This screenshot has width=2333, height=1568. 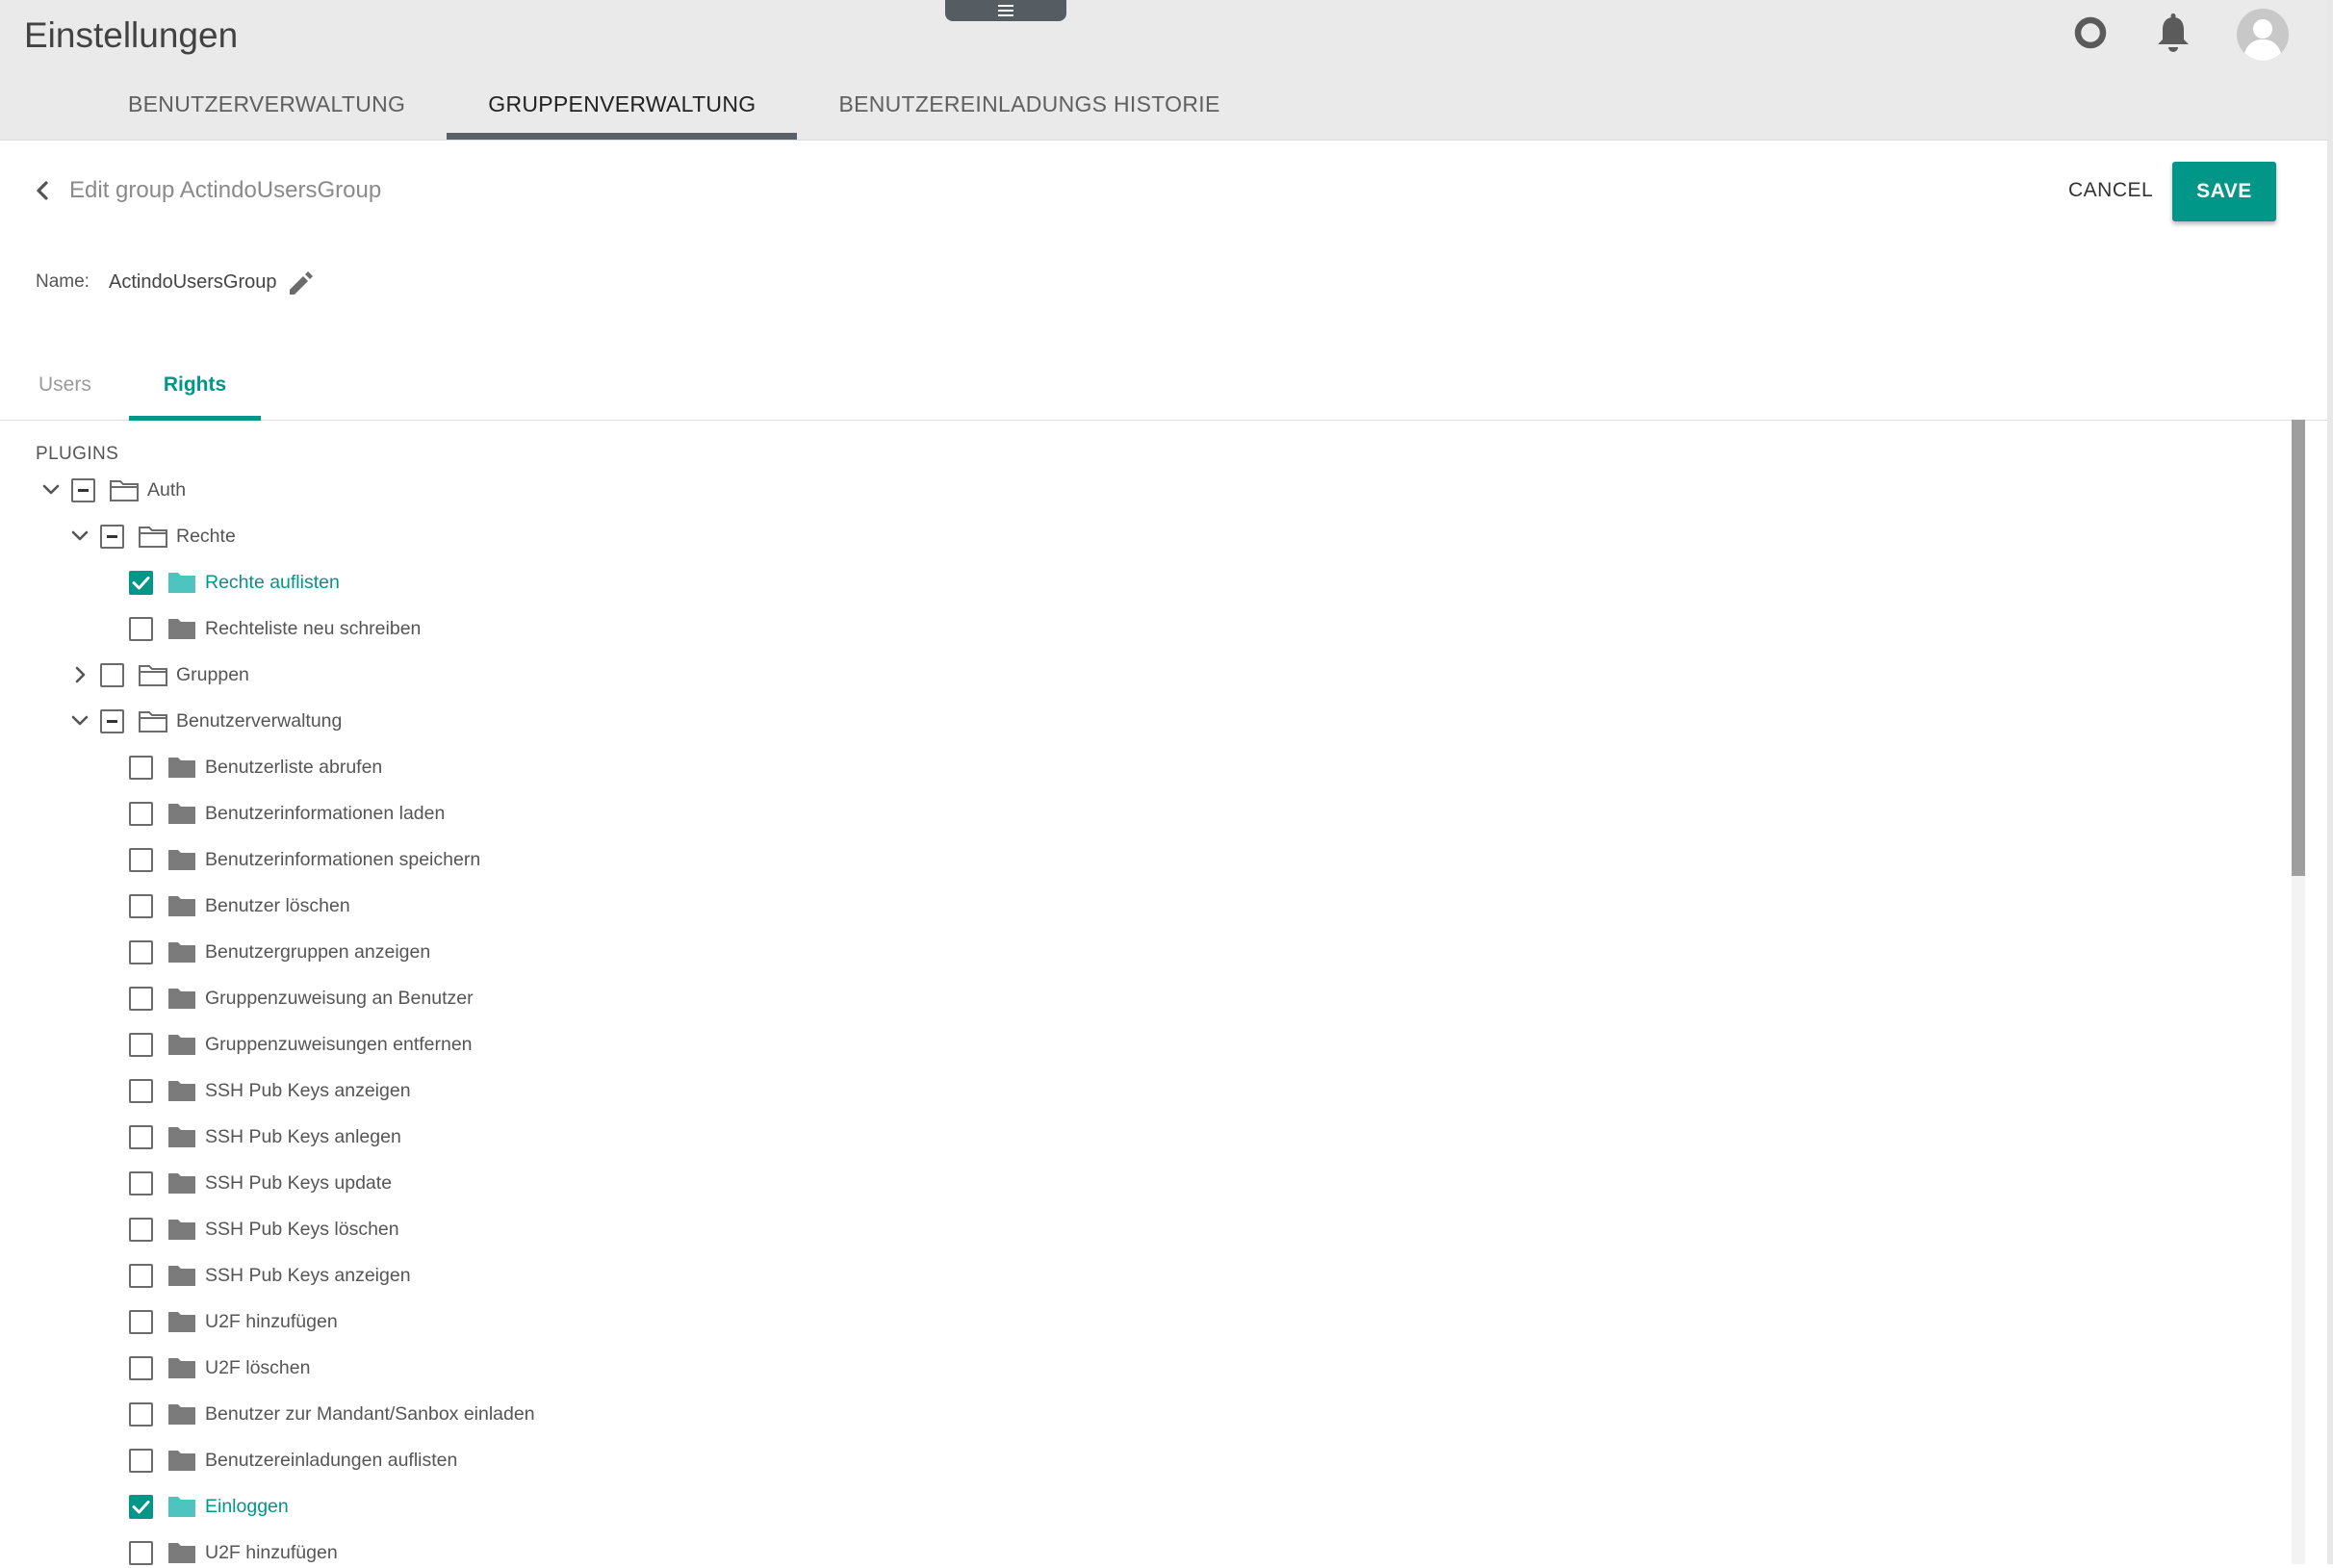 I want to click on tree-label: SSH Pub Keys anzeigen, so click(x=308, y=1090).